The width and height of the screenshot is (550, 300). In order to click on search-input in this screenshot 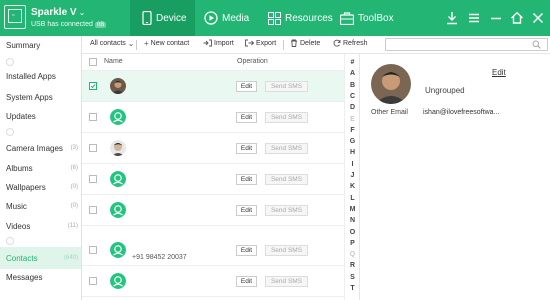, I will do `click(466, 44)`.